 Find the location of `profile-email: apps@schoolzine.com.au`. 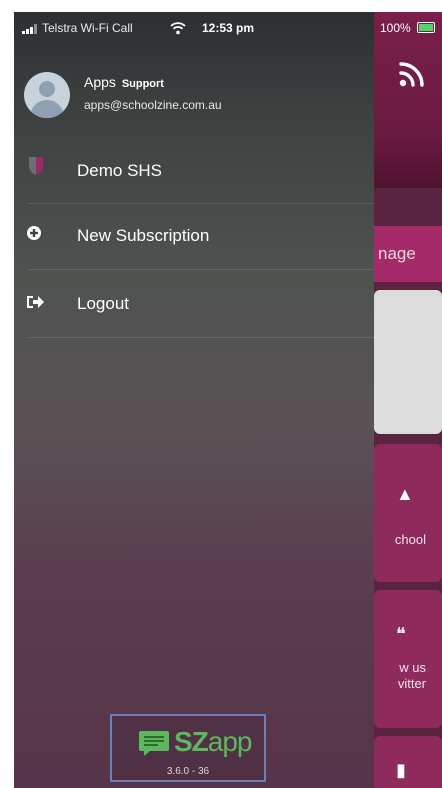

profile-email: apps@schoolzine.com.au is located at coordinates (153, 105).